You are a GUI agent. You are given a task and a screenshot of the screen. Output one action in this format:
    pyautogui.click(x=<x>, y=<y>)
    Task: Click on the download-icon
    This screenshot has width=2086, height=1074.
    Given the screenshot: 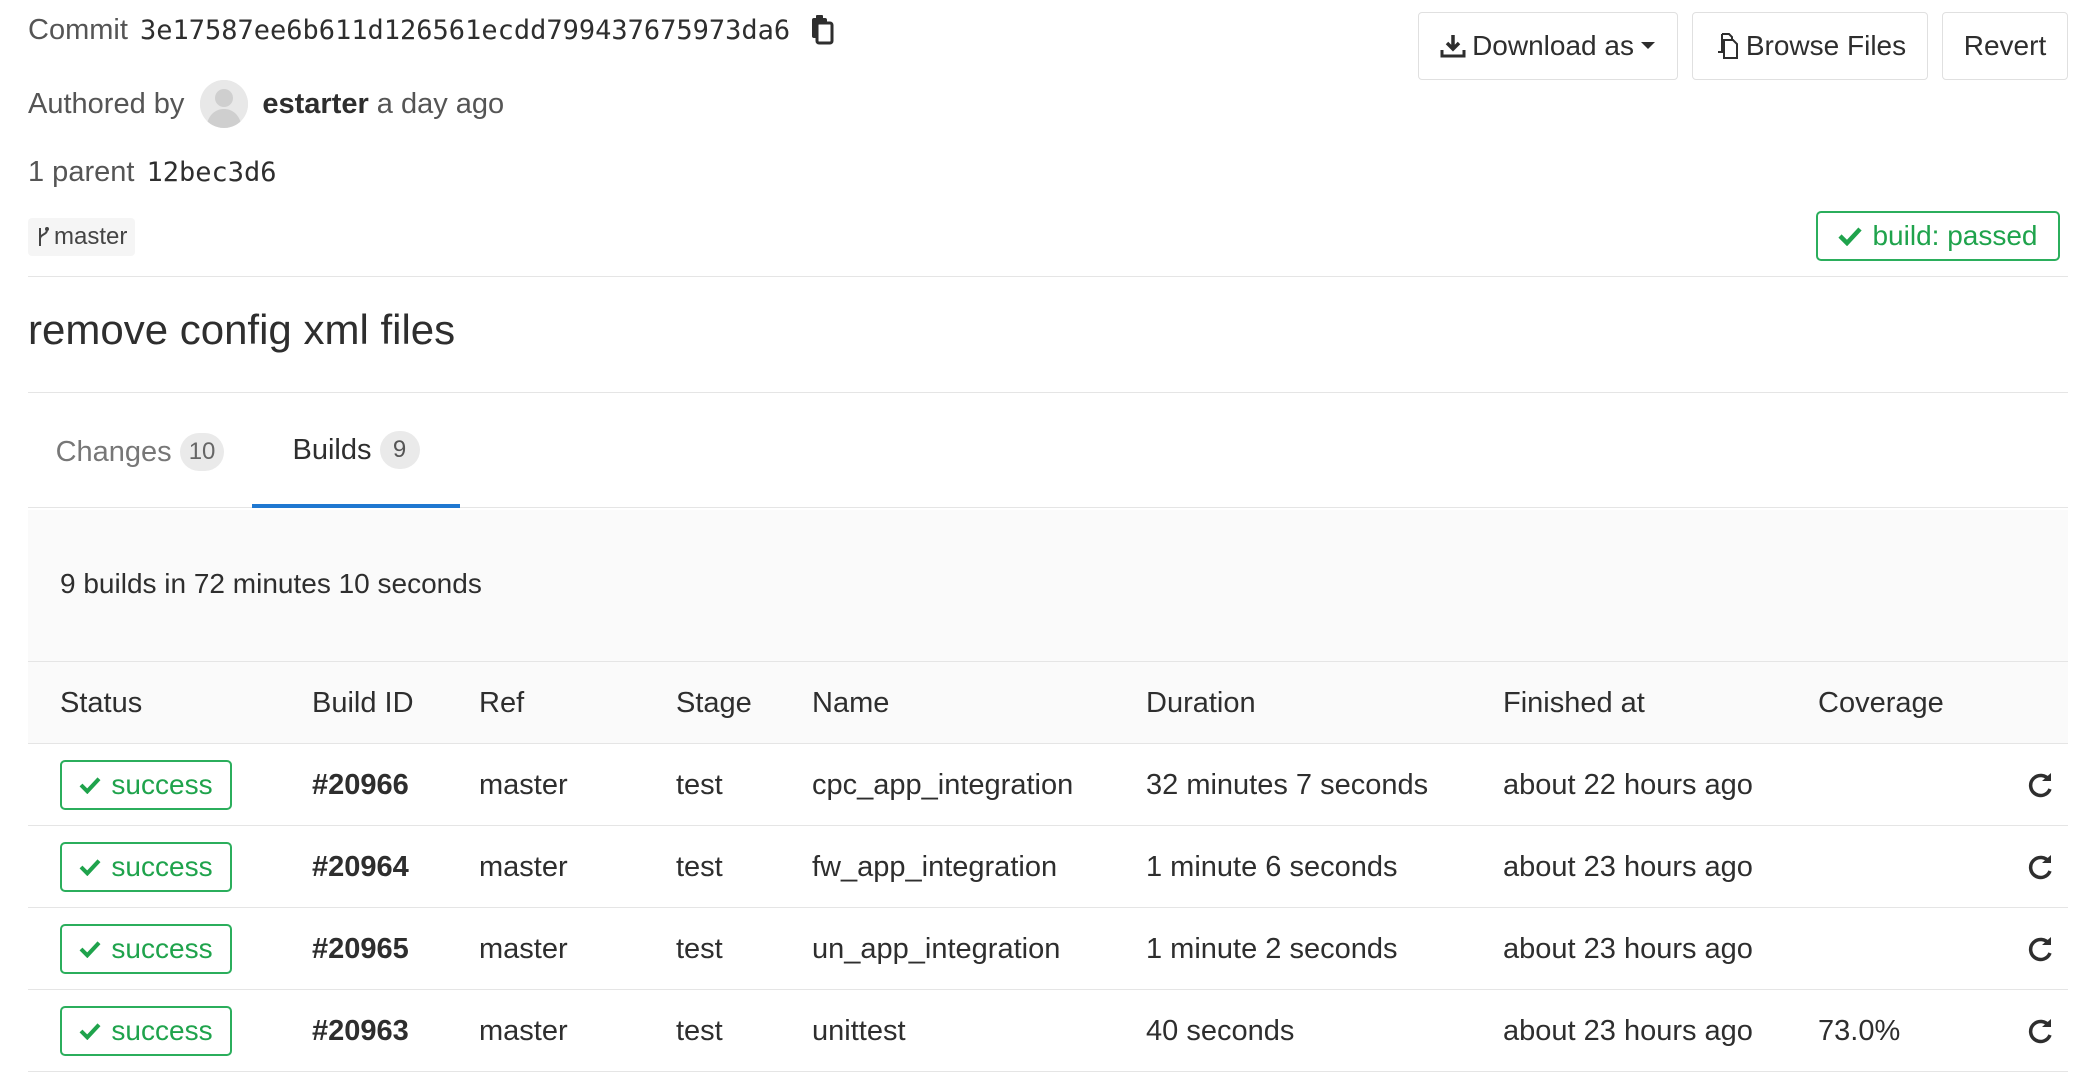 What is the action you would take?
    pyautogui.click(x=1453, y=46)
    